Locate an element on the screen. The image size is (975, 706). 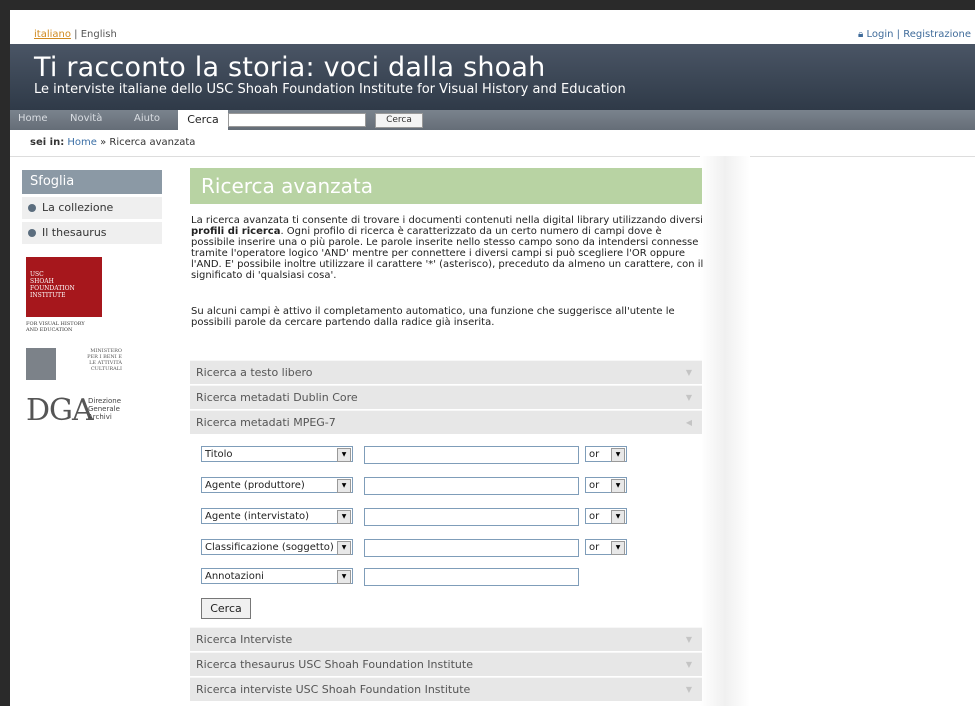
field-select: Classificazione (soggetto) ▼ is located at coordinates (277, 547).